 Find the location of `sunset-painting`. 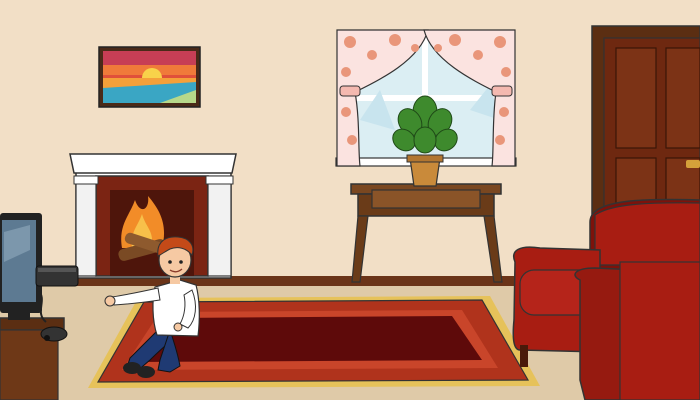

sunset-painting is located at coordinates (149, 77).